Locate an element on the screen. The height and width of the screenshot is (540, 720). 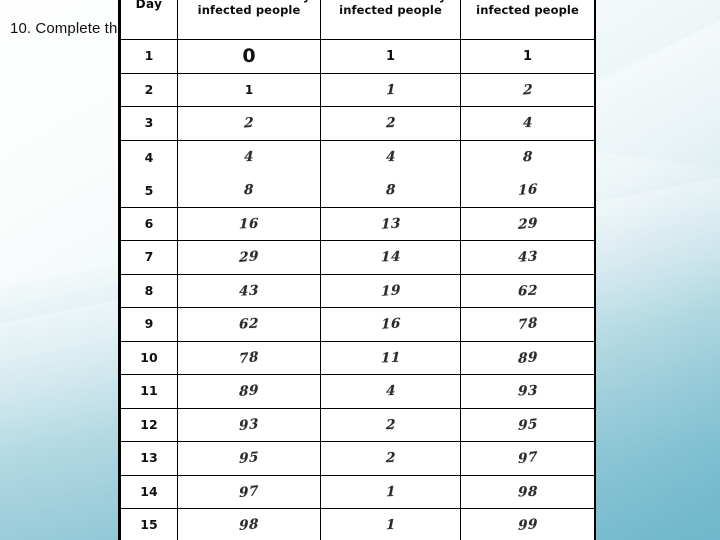
cell-total-infected: 98 is located at coordinates (527, 491).